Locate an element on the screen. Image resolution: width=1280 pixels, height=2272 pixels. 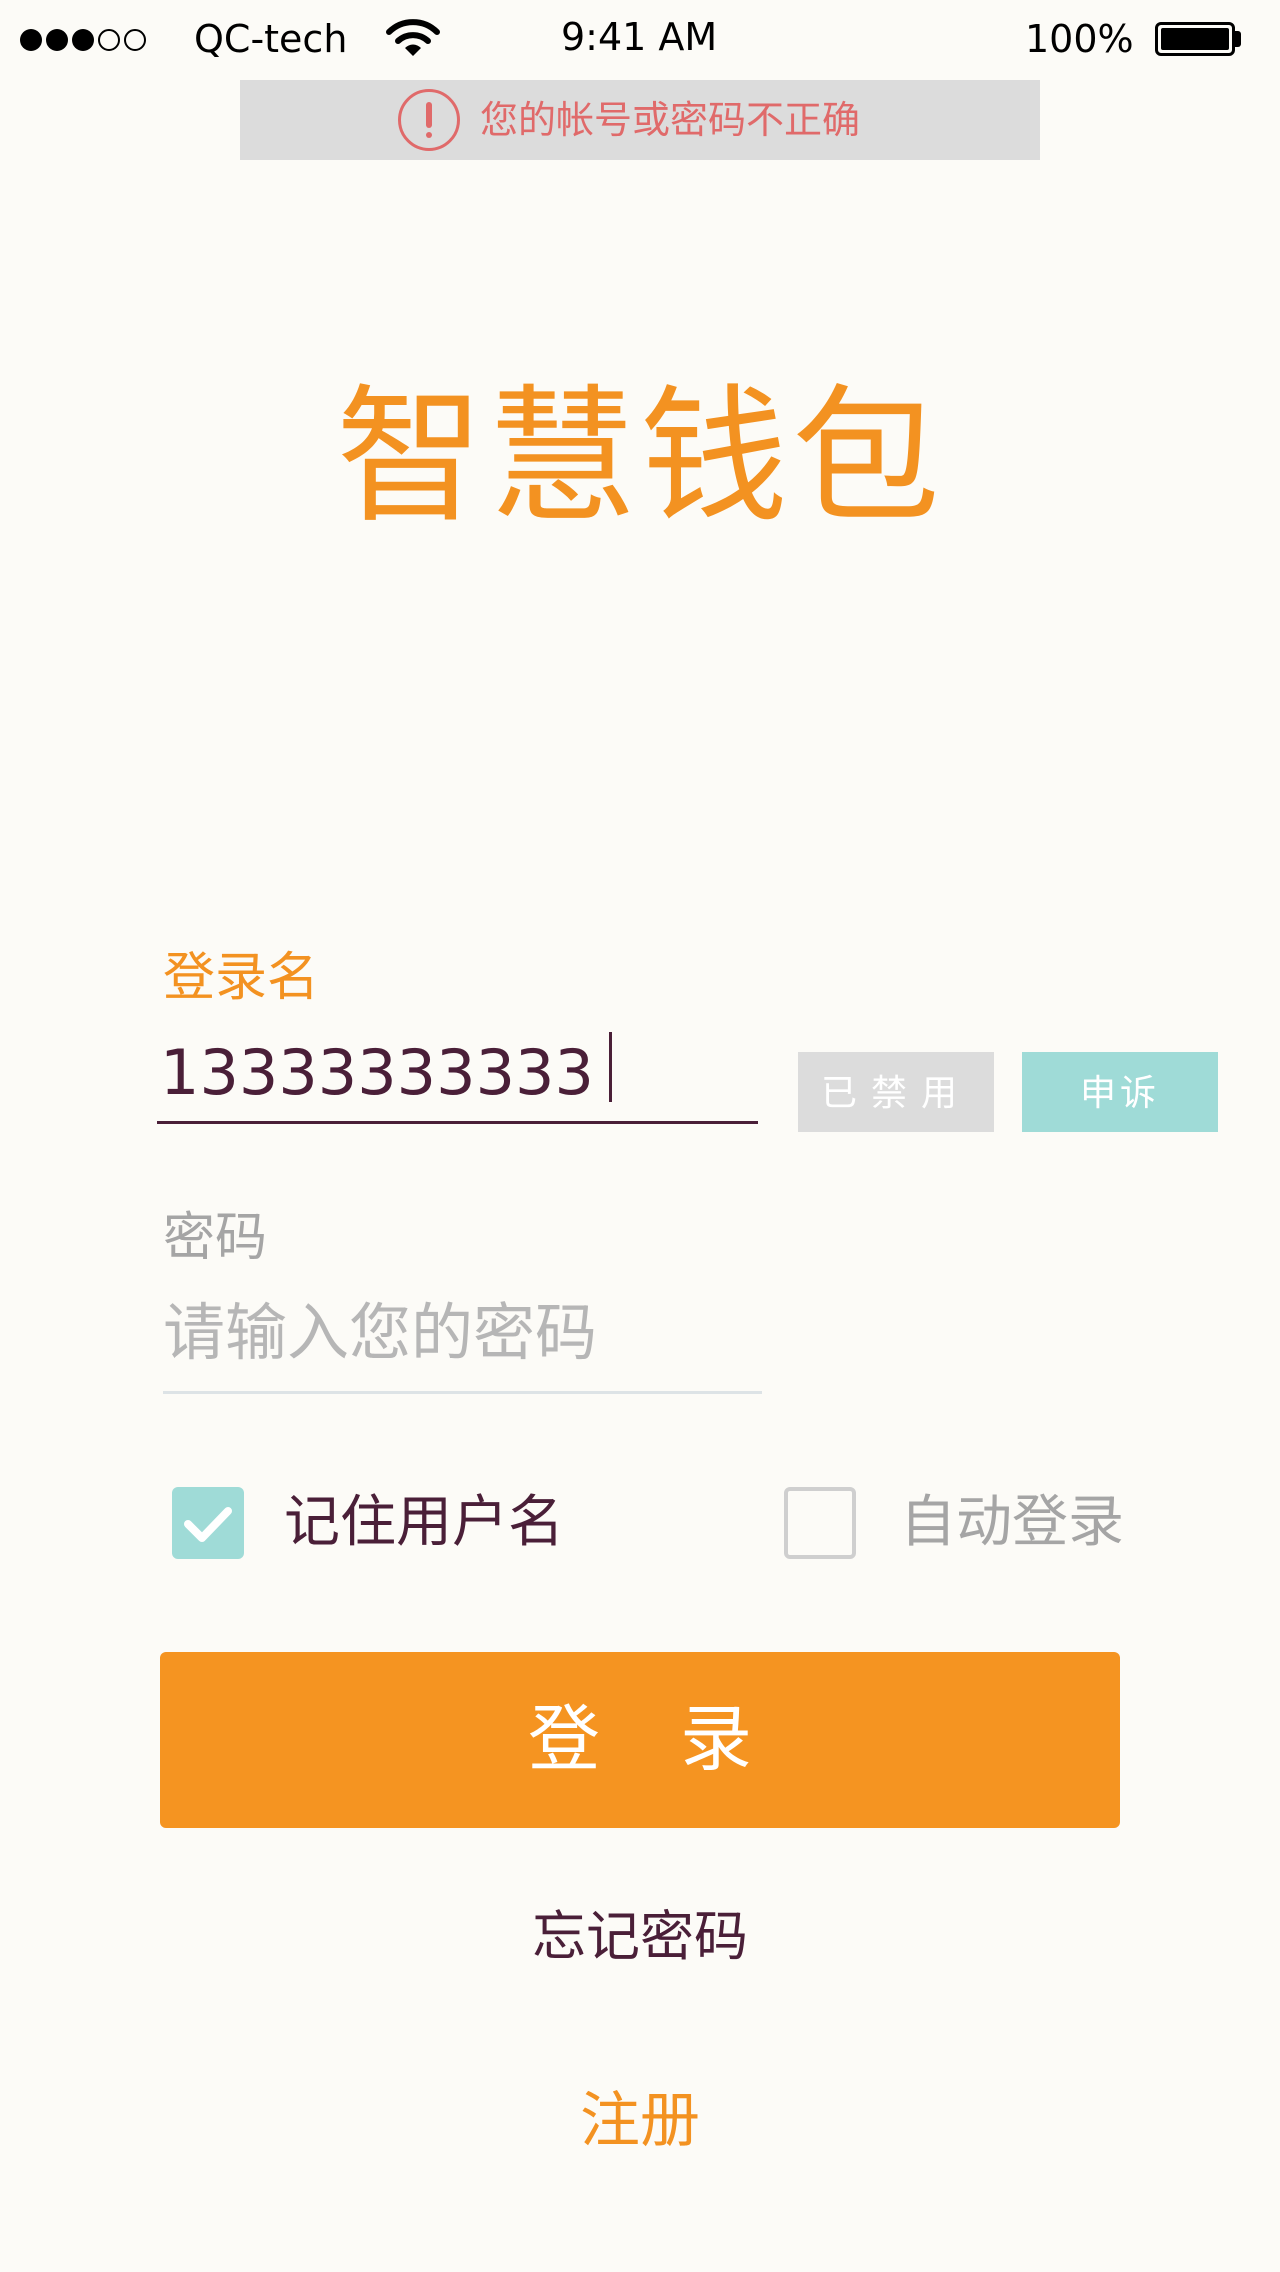
remember-username-checkbox is located at coordinates (208, 1523).